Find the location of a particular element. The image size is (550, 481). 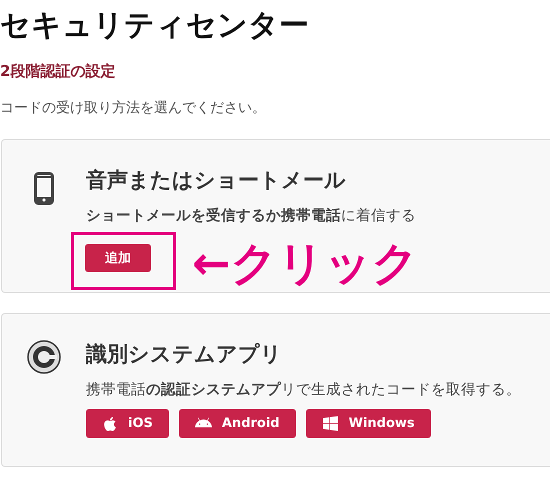

download-button: Windows is located at coordinates (368, 423).